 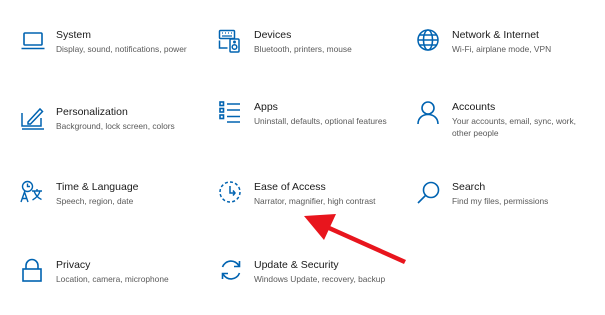 What do you see at coordinates (110, 210) in the screenshot?
I see `category-time-language: Time & Language Speech, region, date` at bounding box center [110, 210].